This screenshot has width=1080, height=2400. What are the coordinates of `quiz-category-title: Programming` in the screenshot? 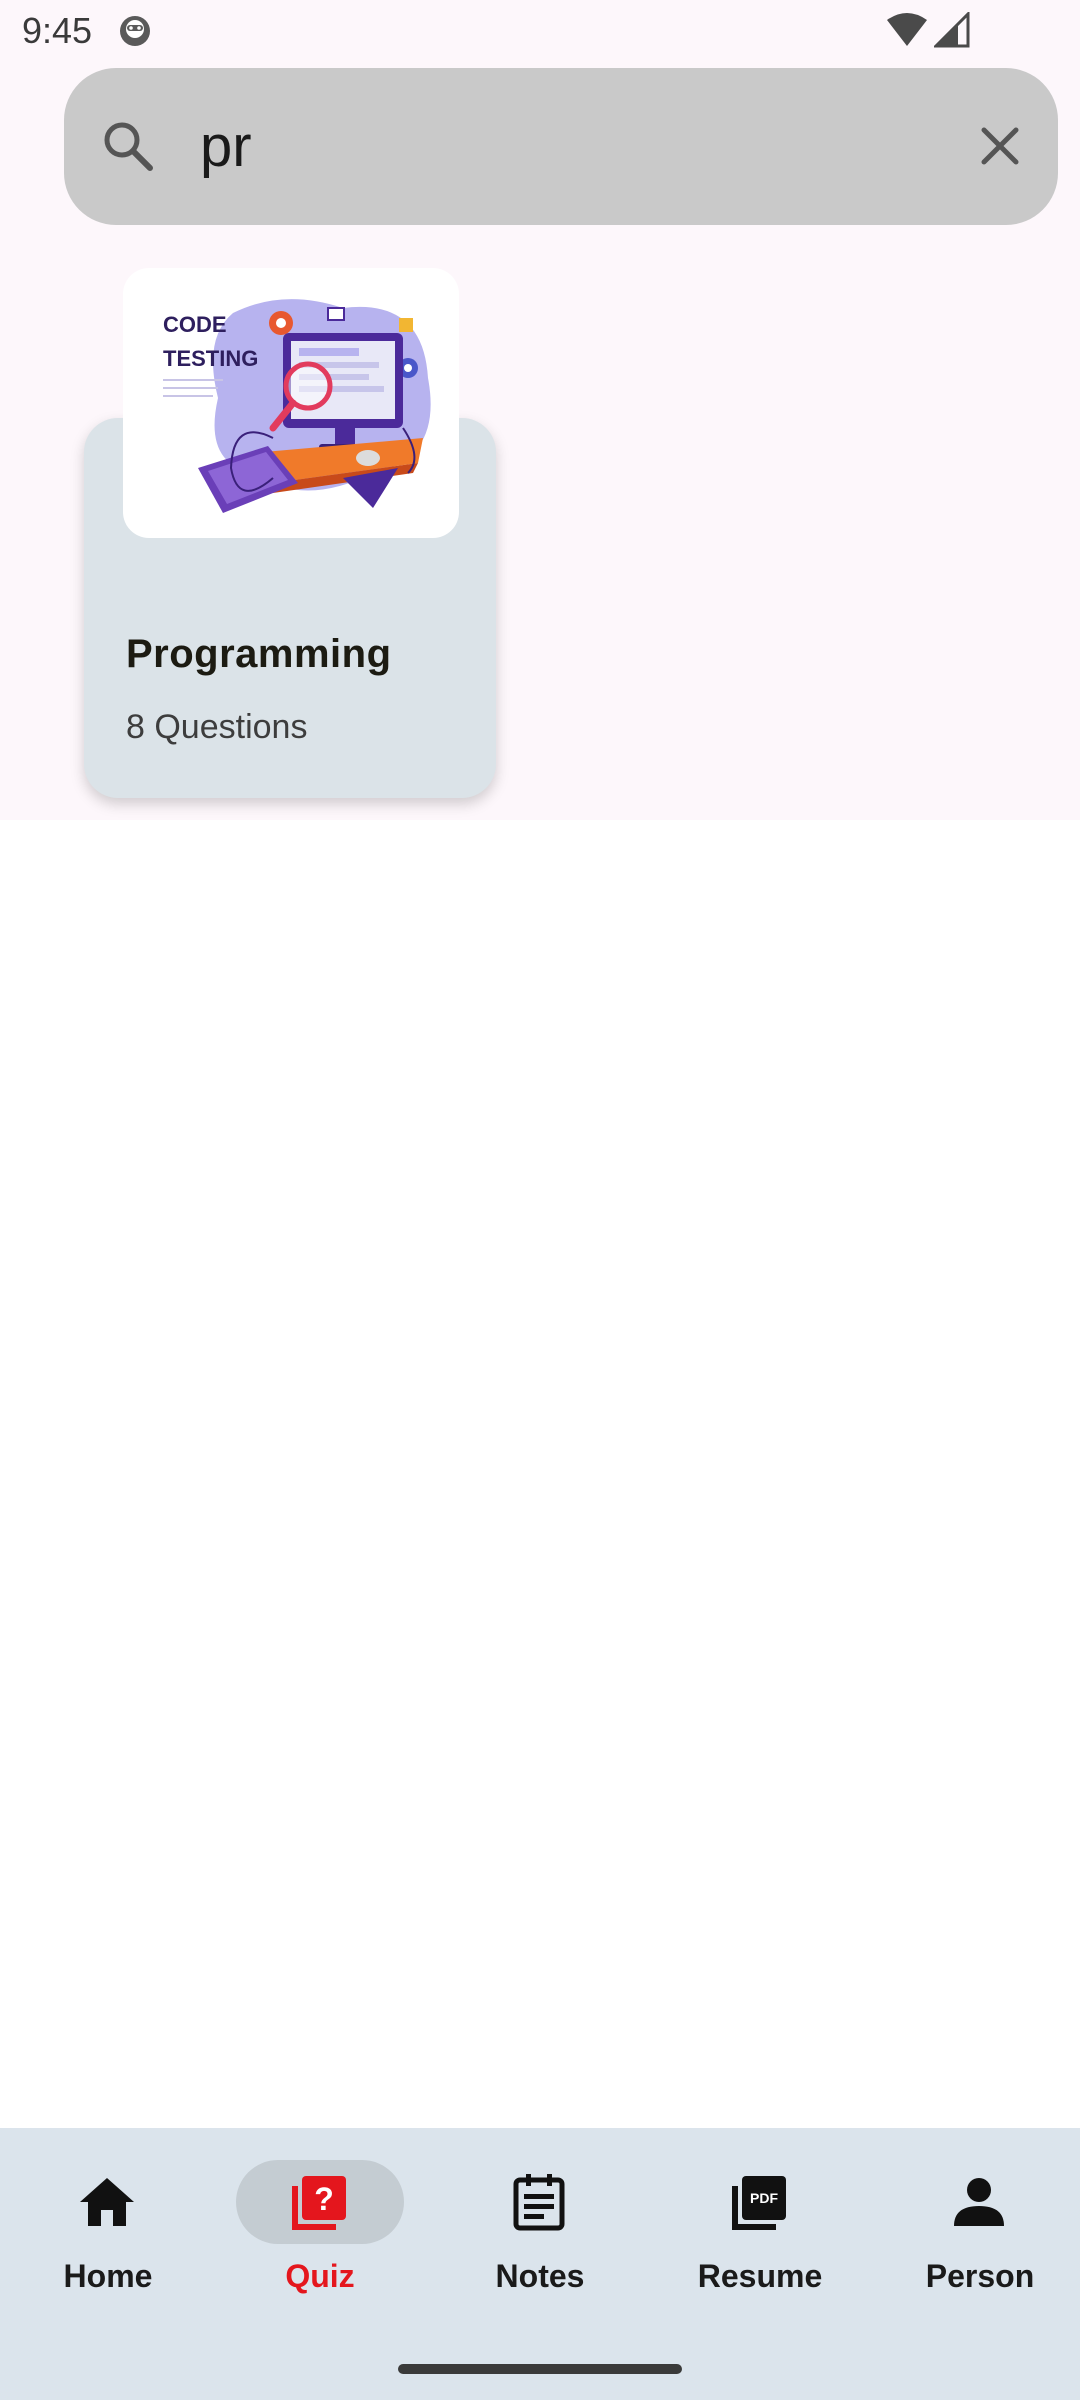 It's located at (259, 654).